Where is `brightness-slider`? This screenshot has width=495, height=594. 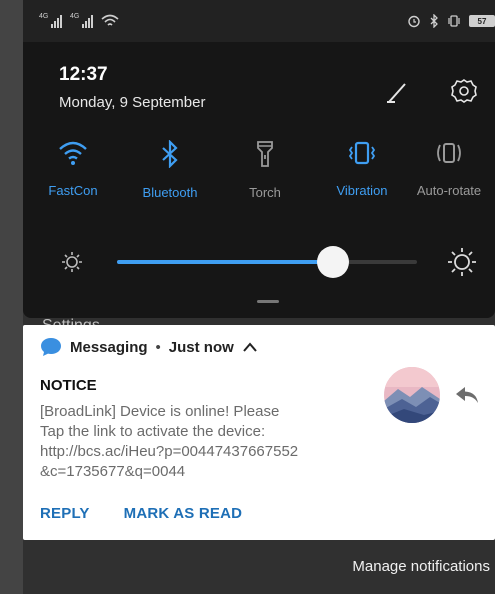
brightness-slider is located at coordinates (267, 262).